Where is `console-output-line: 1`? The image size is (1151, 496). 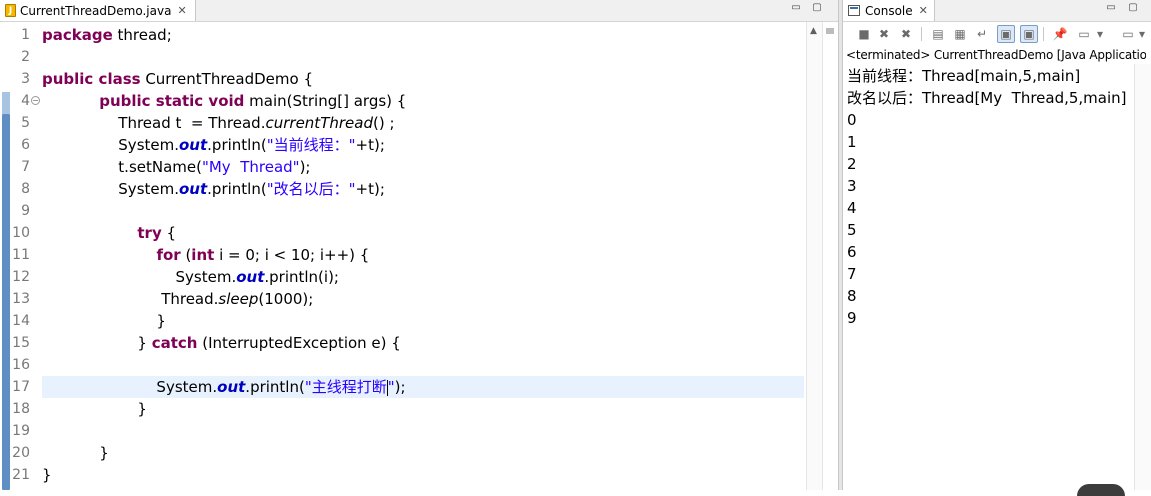
console-output-line: 1 is located at coordinates (852, 142).